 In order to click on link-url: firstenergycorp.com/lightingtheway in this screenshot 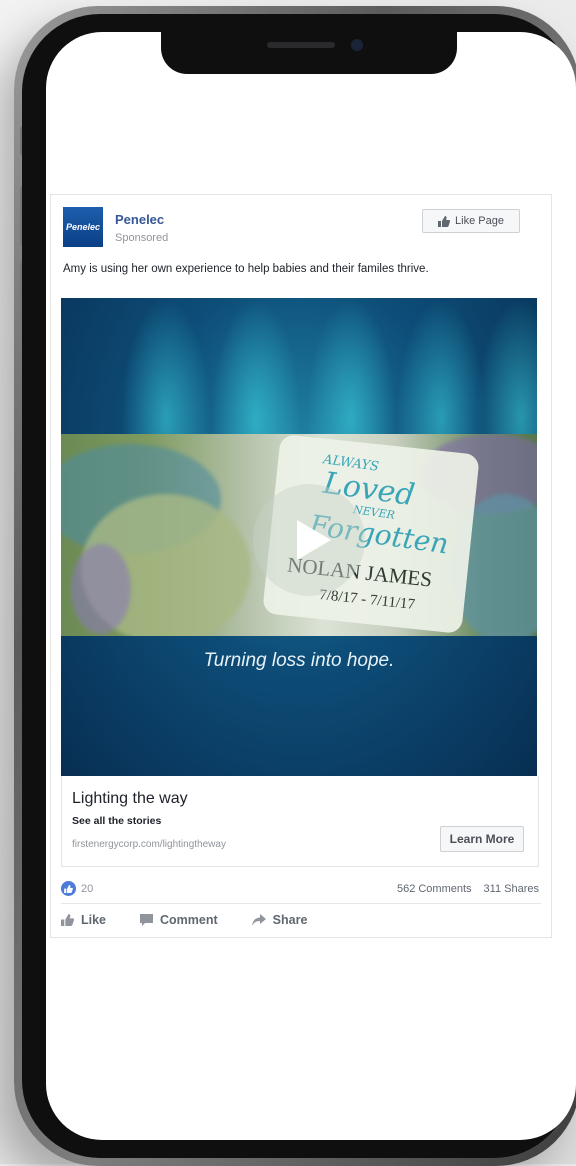, I will do `click(149, 844)`.